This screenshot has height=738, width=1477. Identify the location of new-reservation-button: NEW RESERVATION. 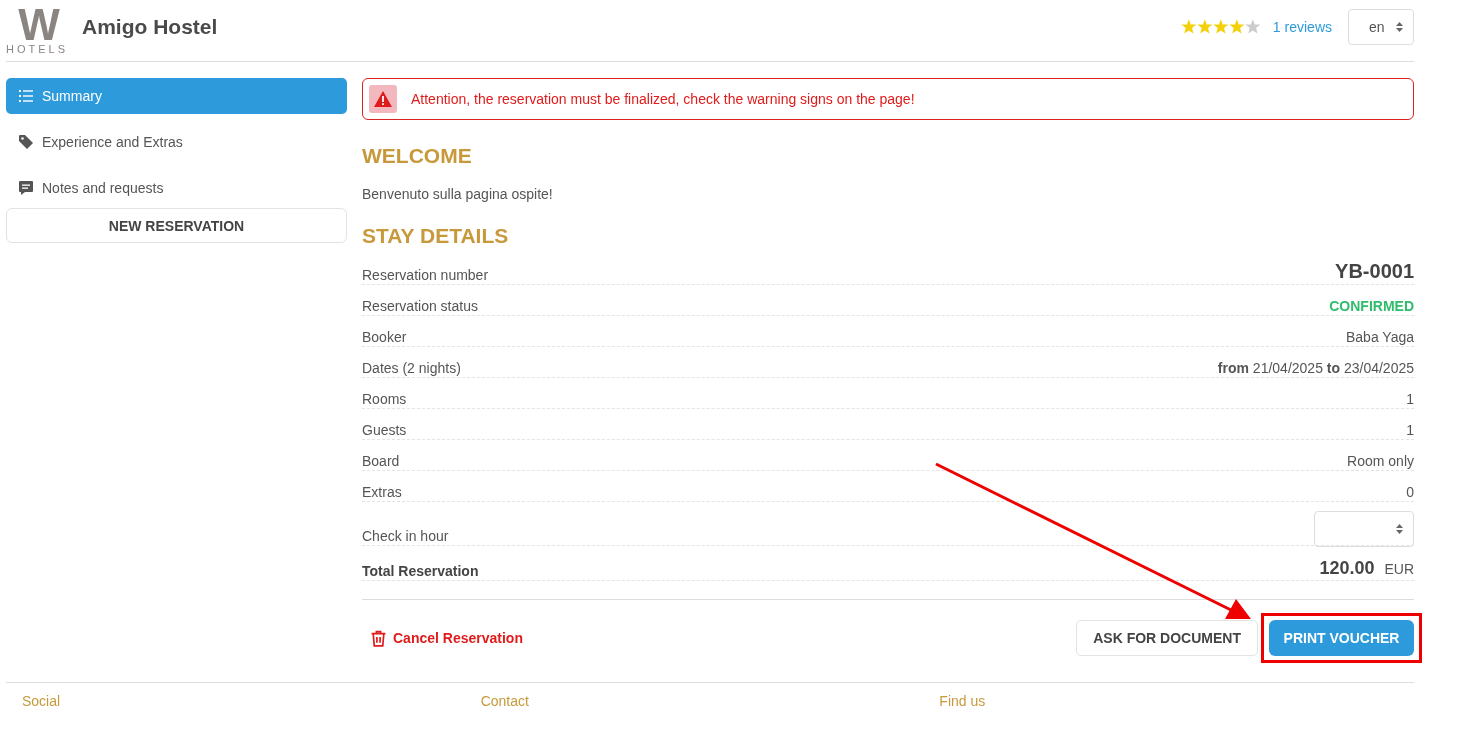
(176, 225).